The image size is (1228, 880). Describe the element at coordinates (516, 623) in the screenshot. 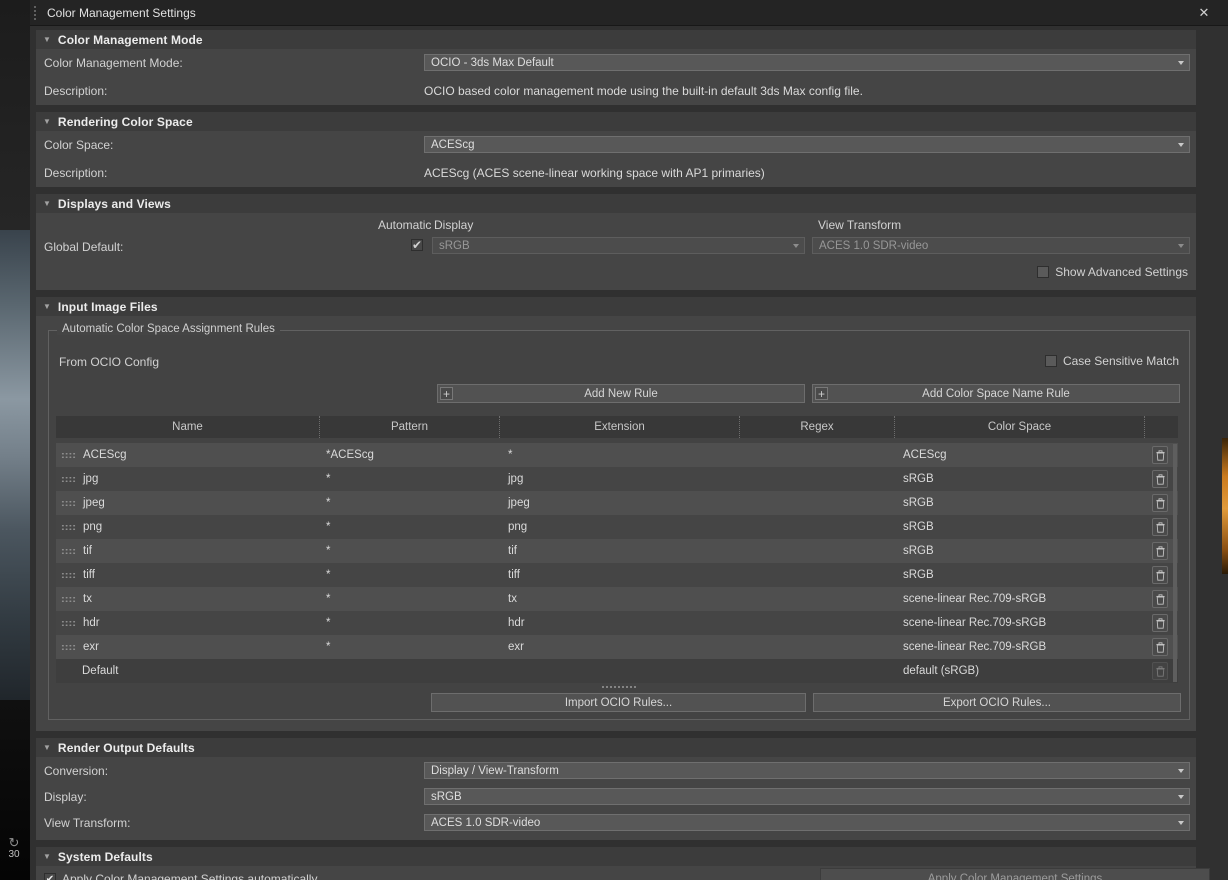

I see `rule-extension: hdr` at that location.